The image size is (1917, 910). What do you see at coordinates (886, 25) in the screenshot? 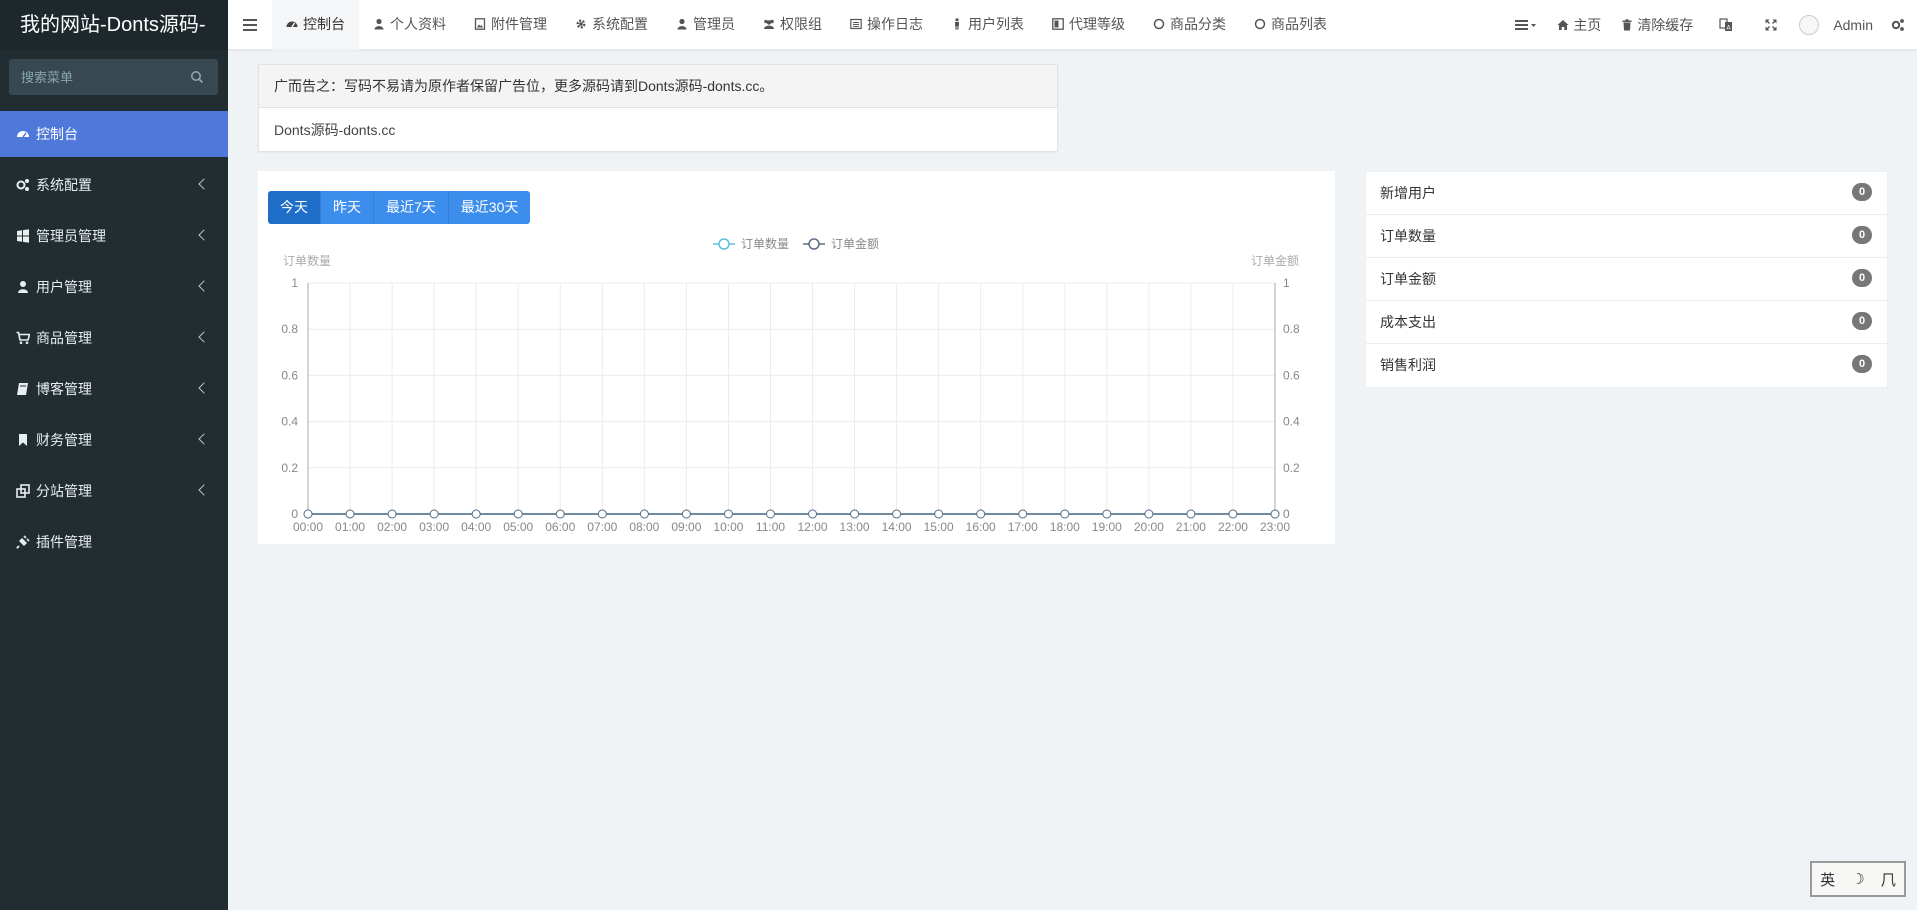
I see `tab-operation-log: 操作日志` at bounding box center [886, 25].